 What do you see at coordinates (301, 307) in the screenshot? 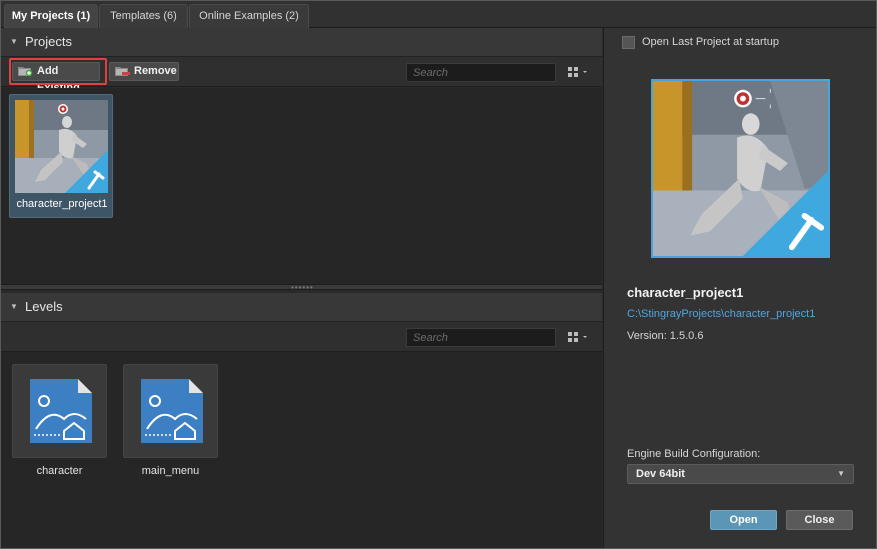
I see `levels-header: ▼ Levels` at bounding box center [301, 307].